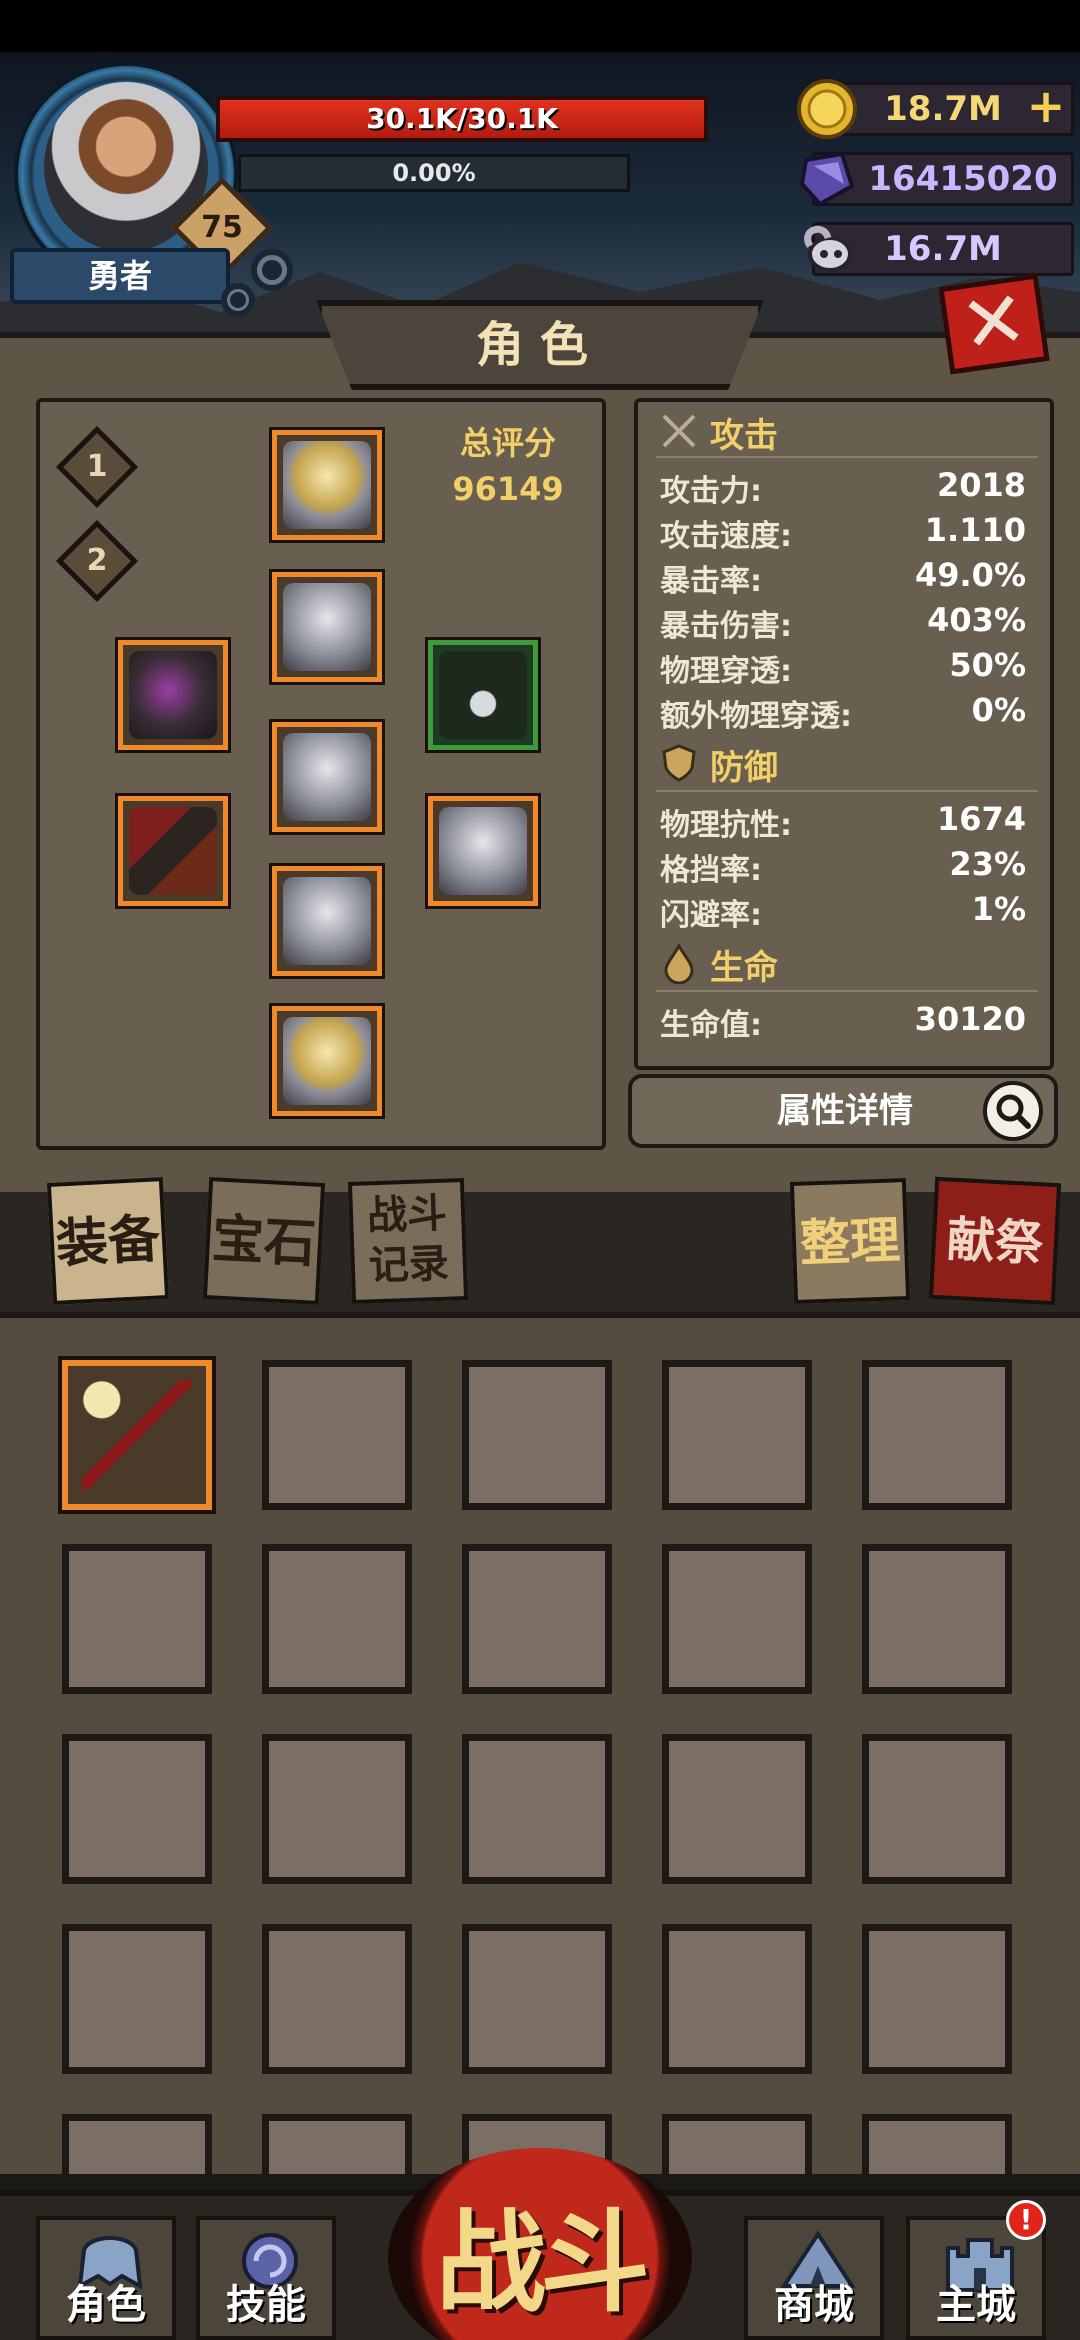 The image size is (1080, 2340). I want to click on tab-equipment: 装备, so click(108, 1241).